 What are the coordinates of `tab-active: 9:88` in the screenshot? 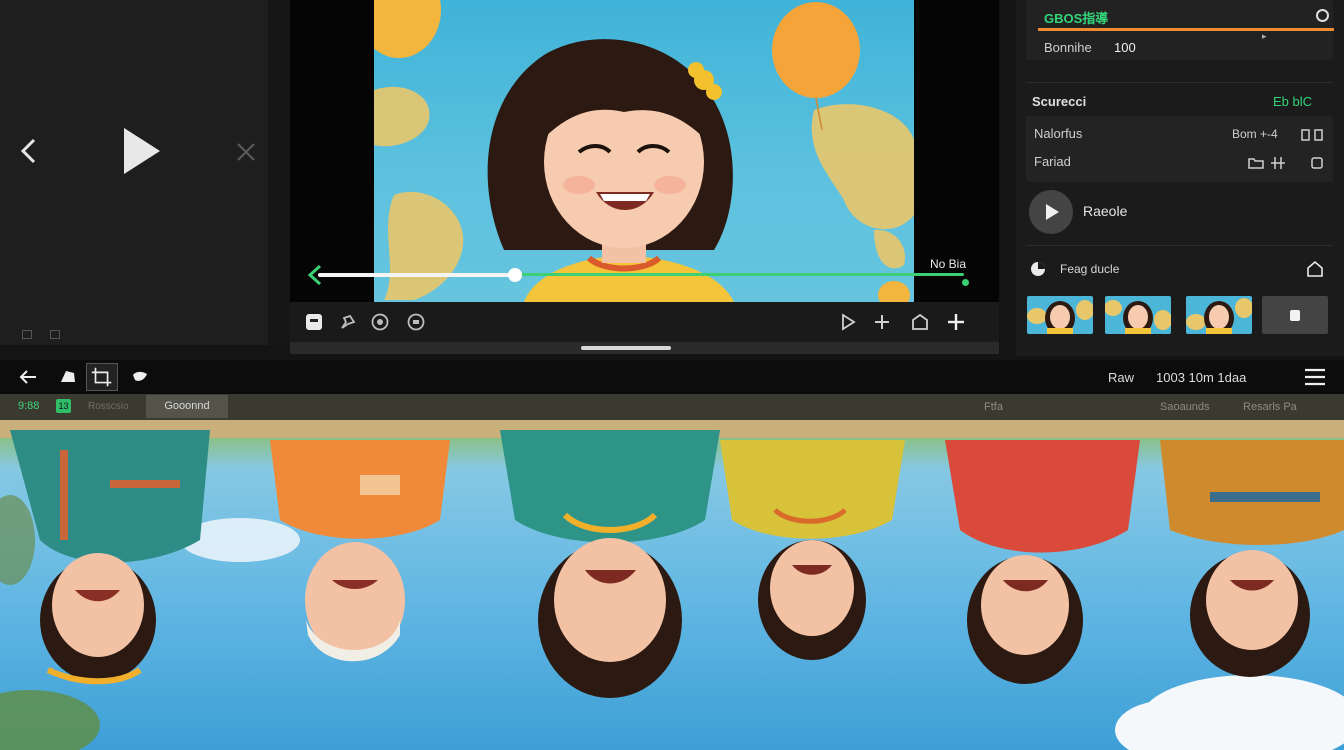 It's located at (28, 406).